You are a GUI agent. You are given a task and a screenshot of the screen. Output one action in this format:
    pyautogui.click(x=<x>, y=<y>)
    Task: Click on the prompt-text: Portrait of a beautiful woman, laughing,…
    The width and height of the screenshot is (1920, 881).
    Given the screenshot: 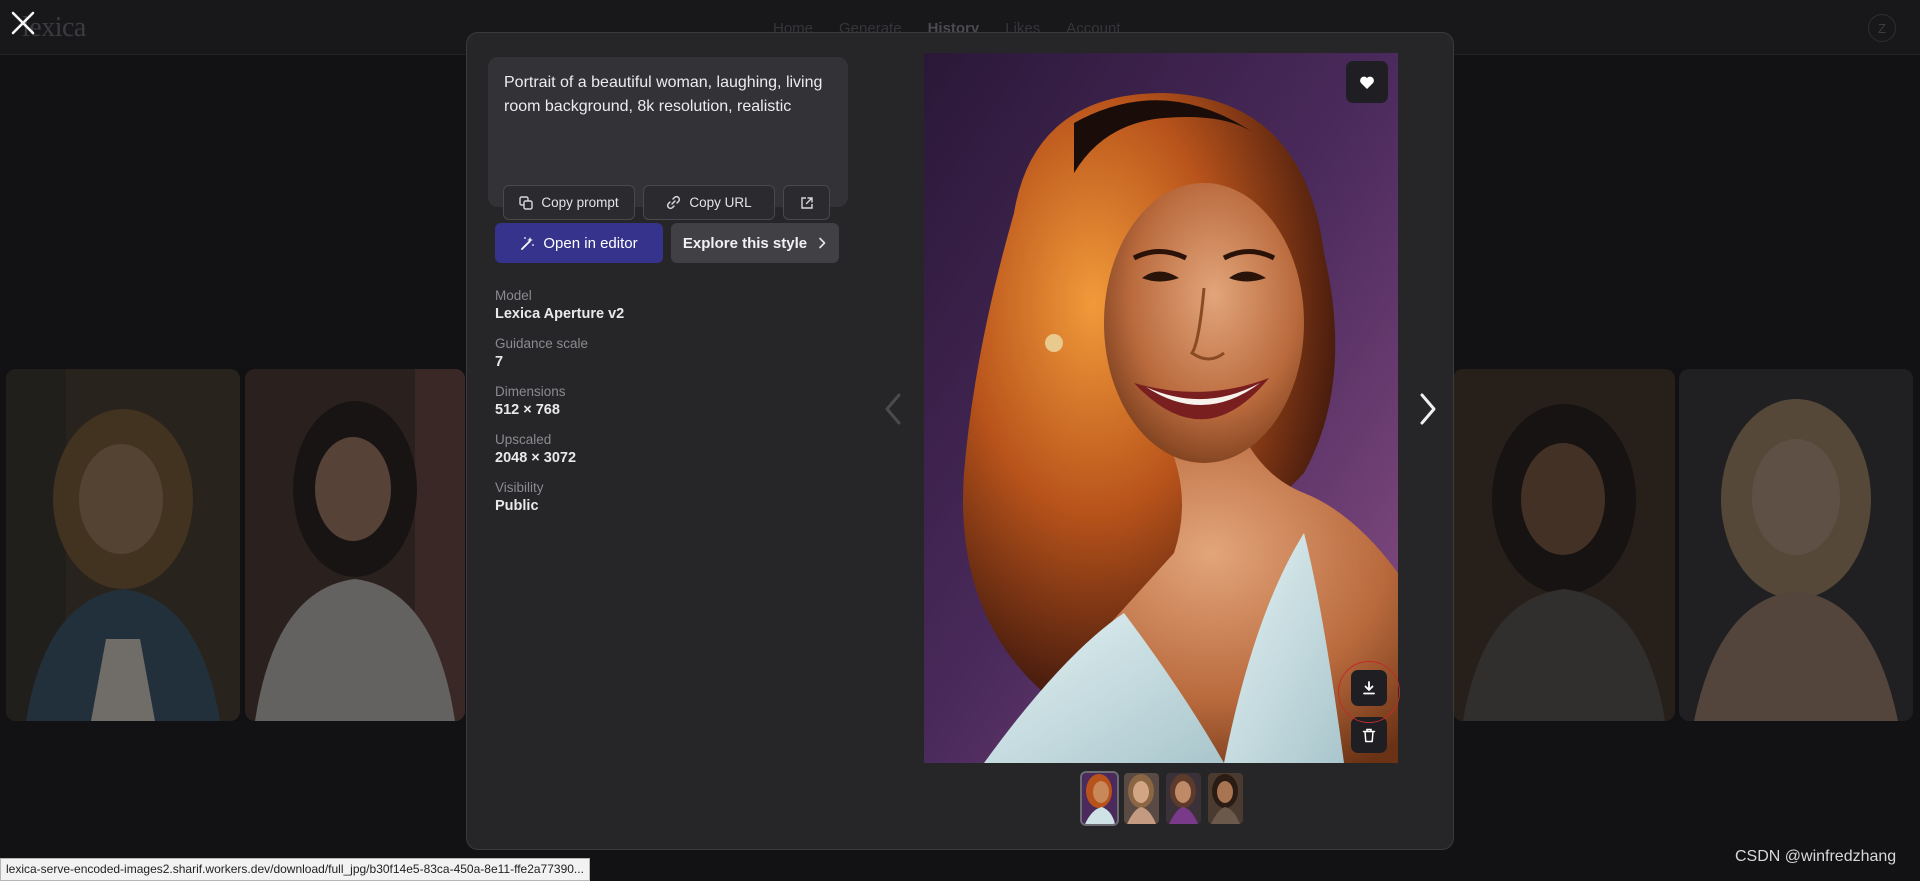 What is the action you would take?
    pyautogui.click(x=663, y=94)
    